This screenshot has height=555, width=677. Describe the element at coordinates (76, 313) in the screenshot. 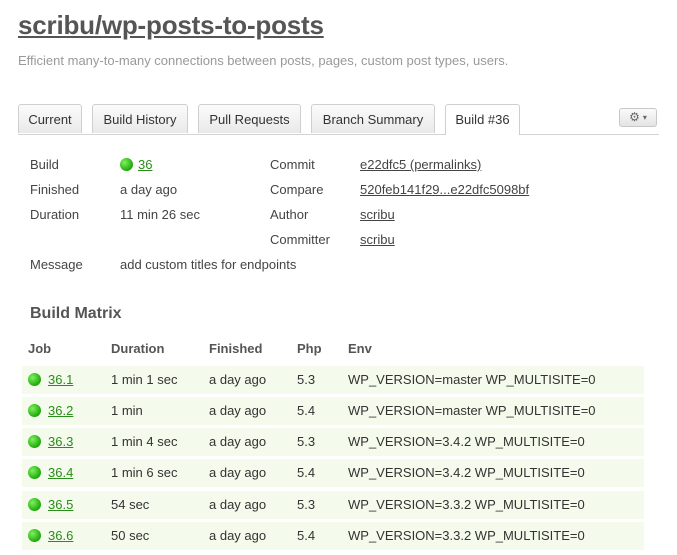

I see `build-matrix-title: Build Matrix` at that location.